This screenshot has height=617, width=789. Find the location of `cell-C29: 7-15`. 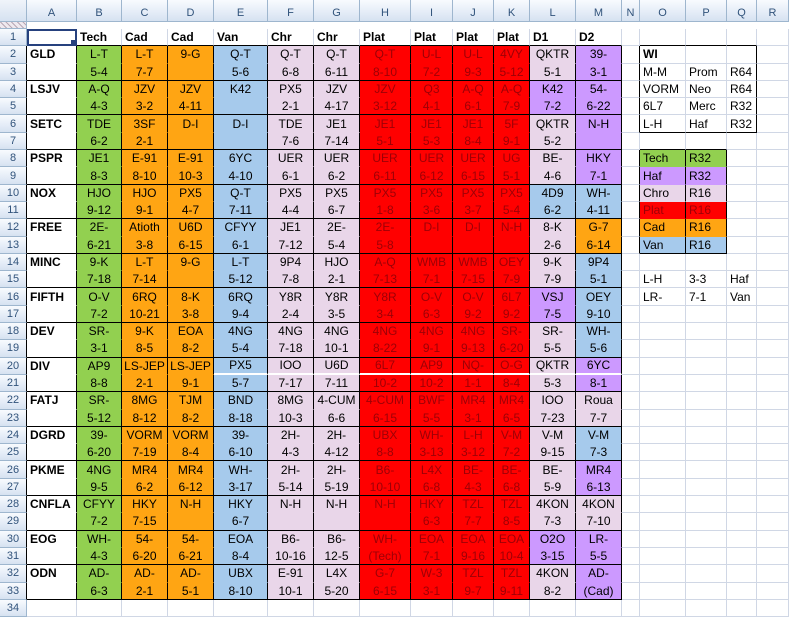

cell-C29: 7-15 is located at coordinates (145, 522).